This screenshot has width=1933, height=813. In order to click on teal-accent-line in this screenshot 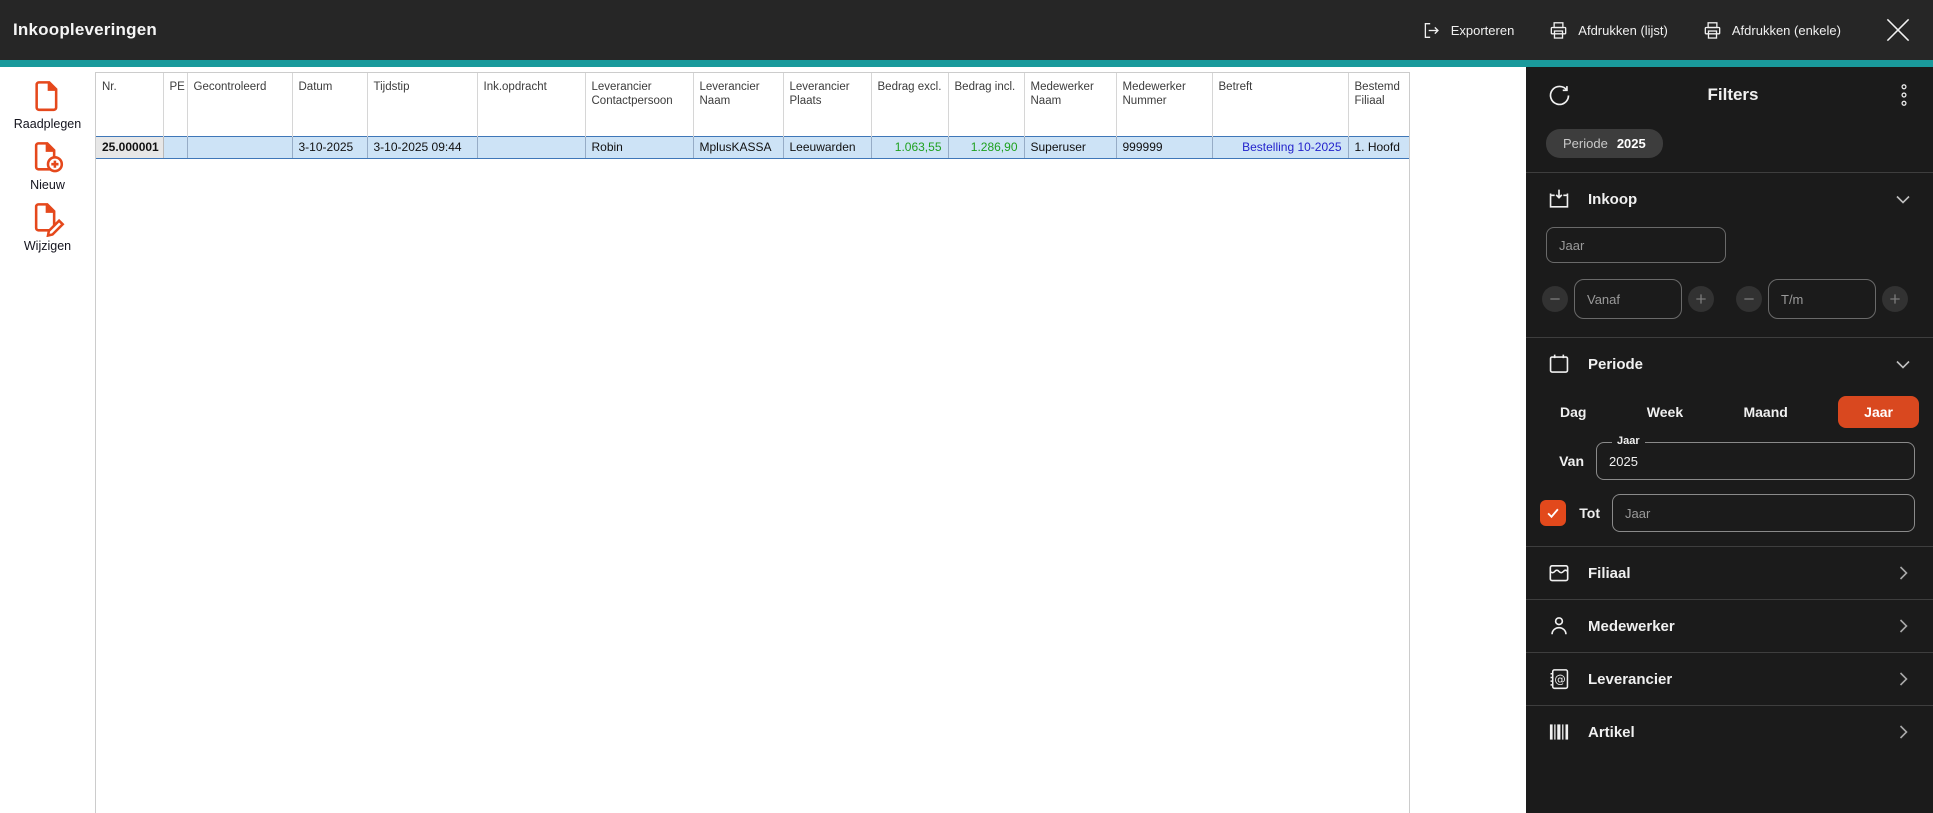, I will do `click(966, 63)`.